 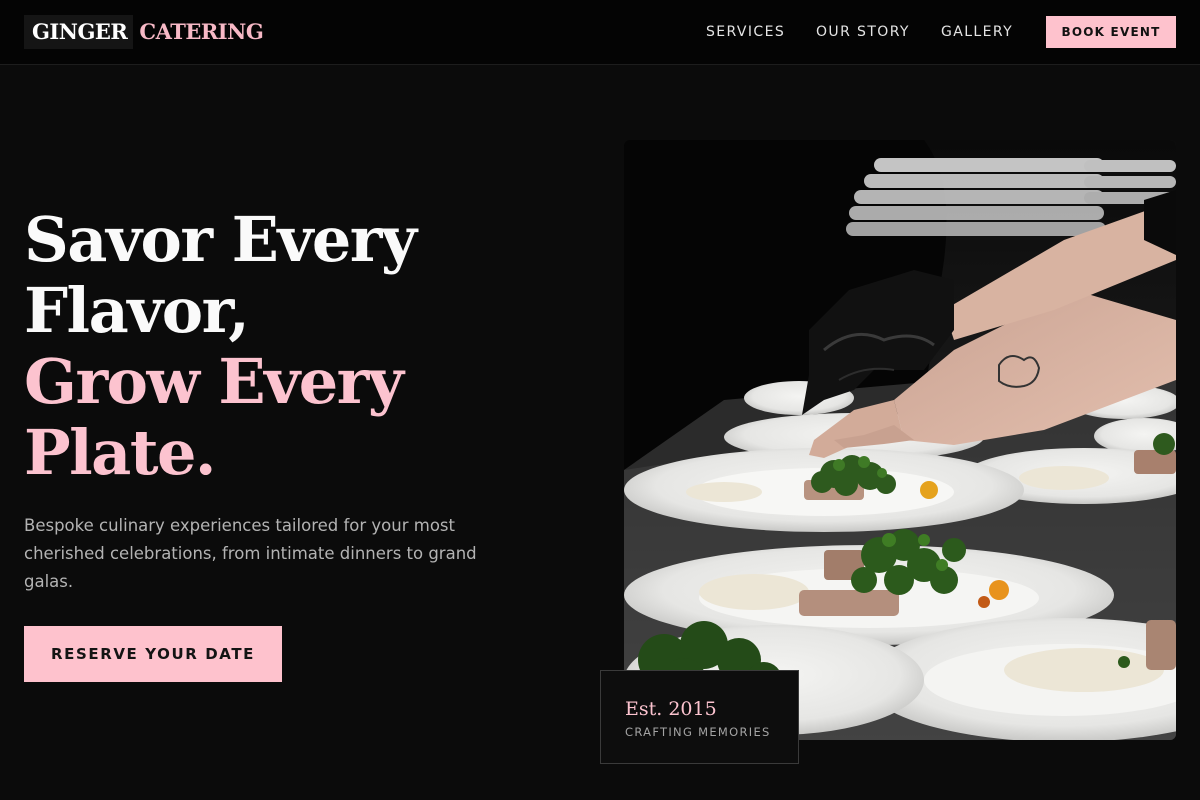 What do you see at coordinates (698, 732) in the screenshot?
I see `badge-caption: CRAFTING MEMORIES` at bounding box center [698, 732].